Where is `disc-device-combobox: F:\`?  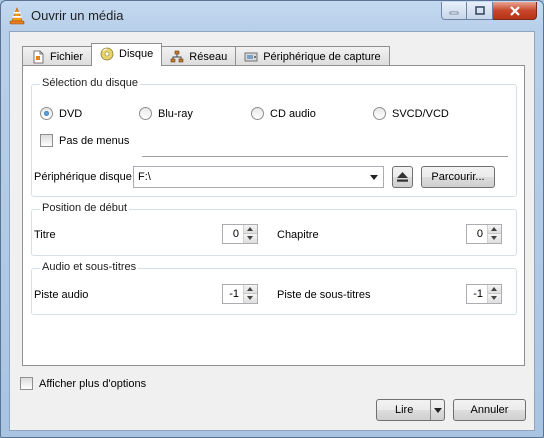
disc-device-combobox: F:\ is located at coordinates (258, 177).